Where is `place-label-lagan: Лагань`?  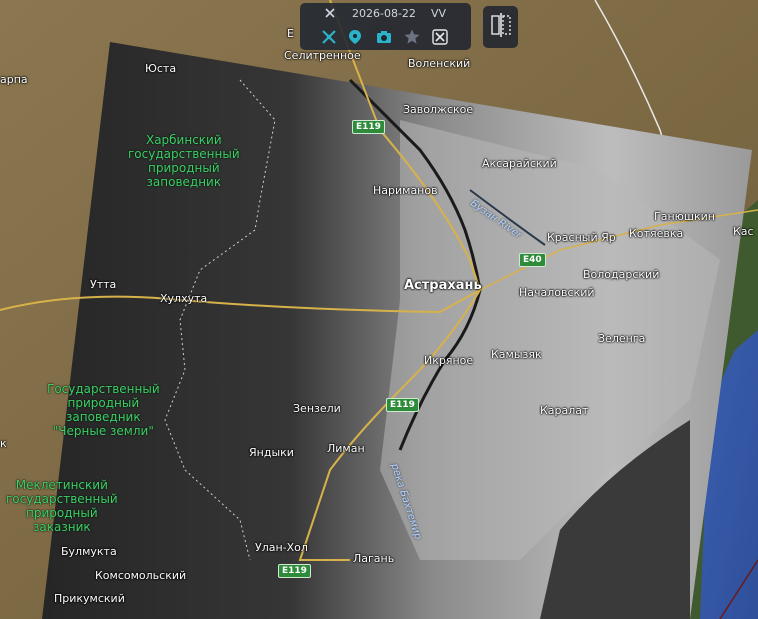
place-label-lagan: Лагань is located at coordinates (374, 558).